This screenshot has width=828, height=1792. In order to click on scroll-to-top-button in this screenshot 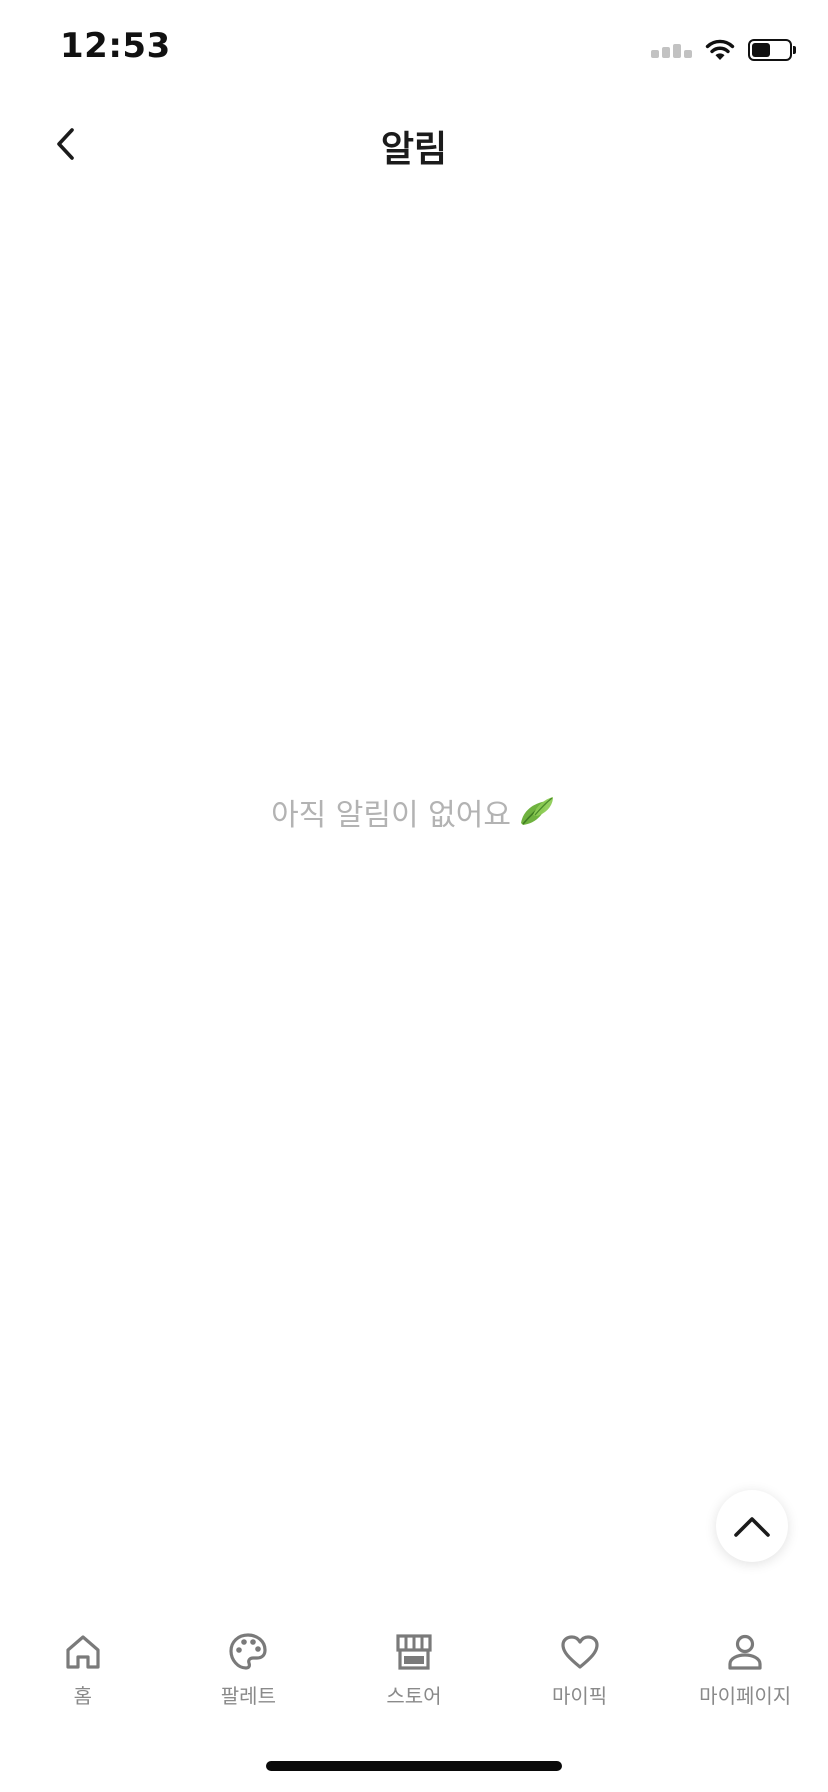, I will do `click(752, 1526)`.